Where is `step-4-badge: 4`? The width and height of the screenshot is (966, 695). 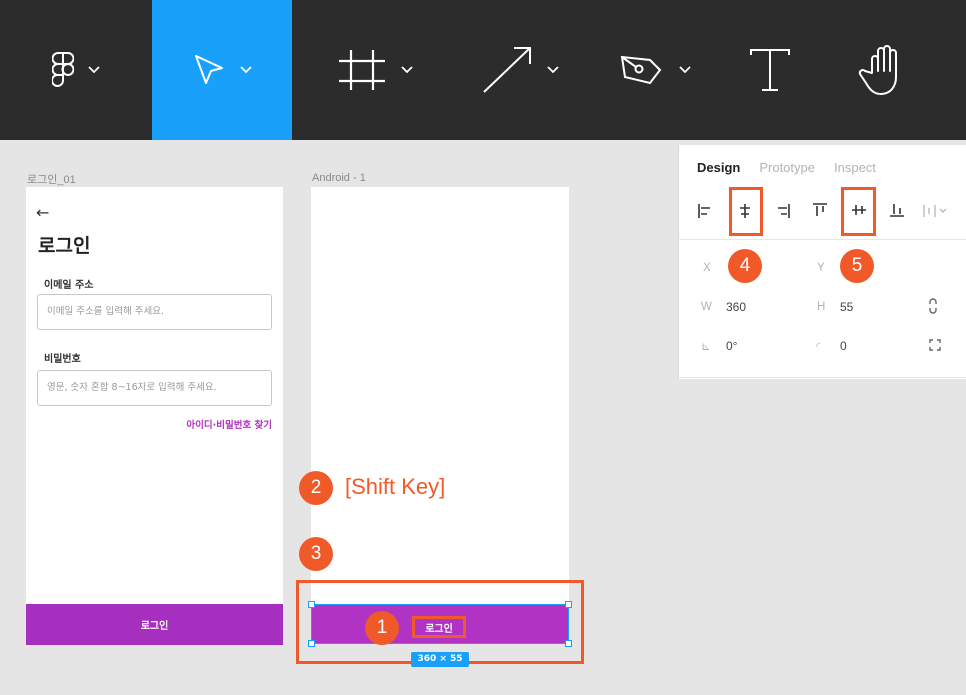 step-4-badge: 4 is located at coordinates (745, 266).